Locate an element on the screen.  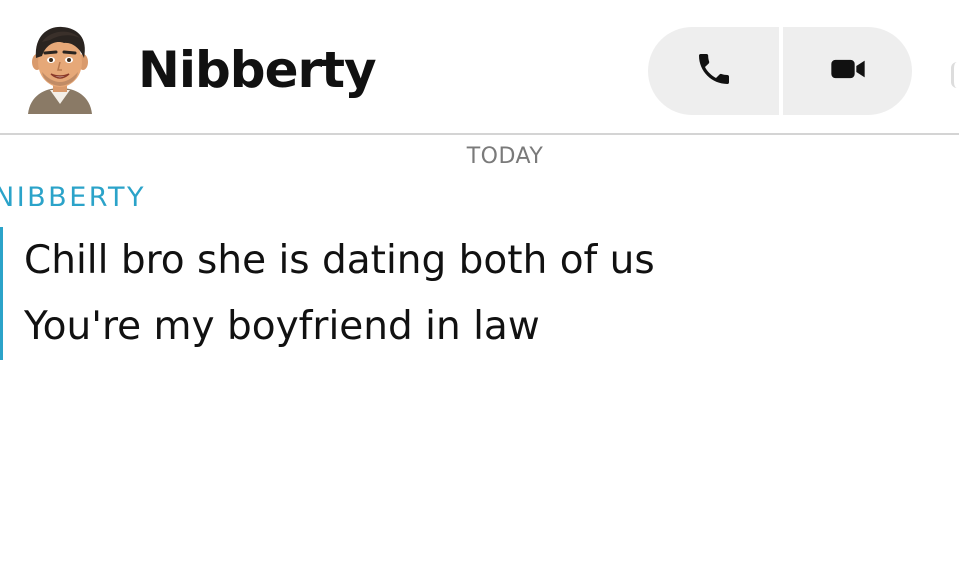
bitmoji-avatar-icon is located at coordinates (60, 68).